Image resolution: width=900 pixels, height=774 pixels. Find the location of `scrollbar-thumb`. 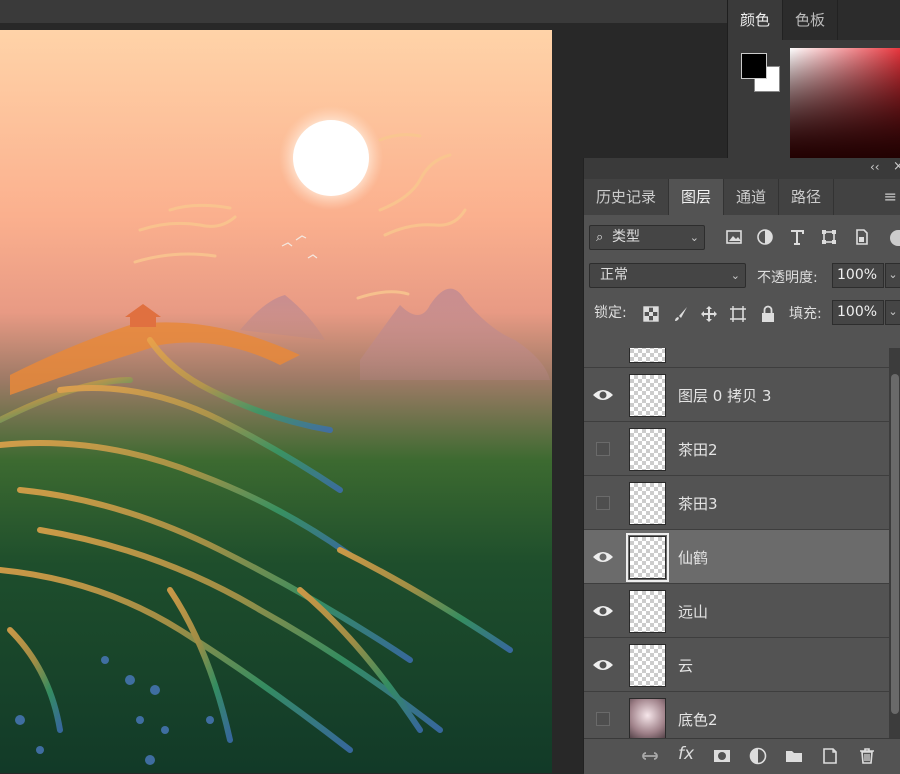

scrollbar-thumb is located at coordinates (895, 544).